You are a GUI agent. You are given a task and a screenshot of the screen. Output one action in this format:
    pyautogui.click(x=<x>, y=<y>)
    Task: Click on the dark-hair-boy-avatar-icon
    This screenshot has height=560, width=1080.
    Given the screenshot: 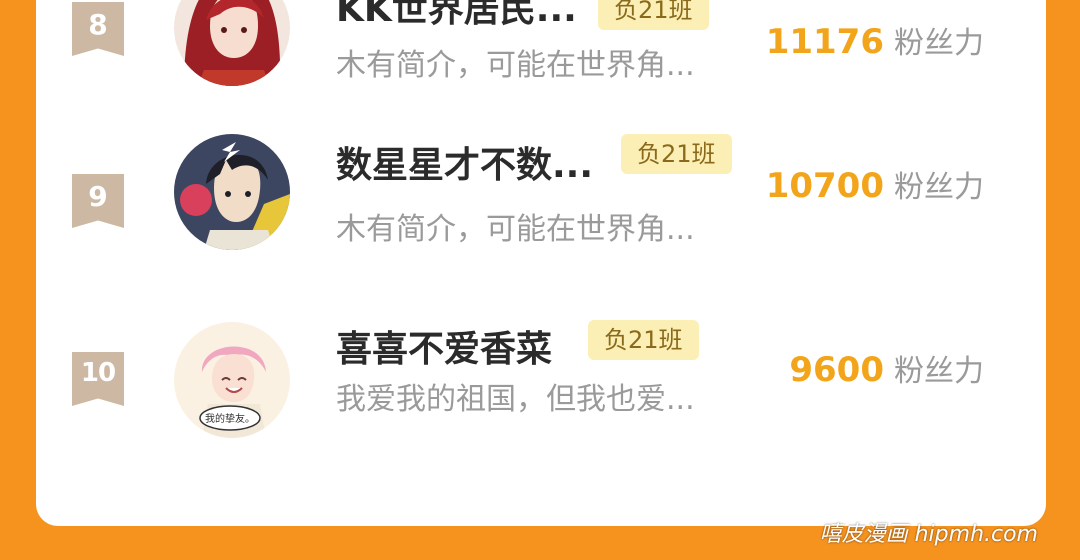 What is the action you would take?
    pyautogui.click(x=232, y=192)
    